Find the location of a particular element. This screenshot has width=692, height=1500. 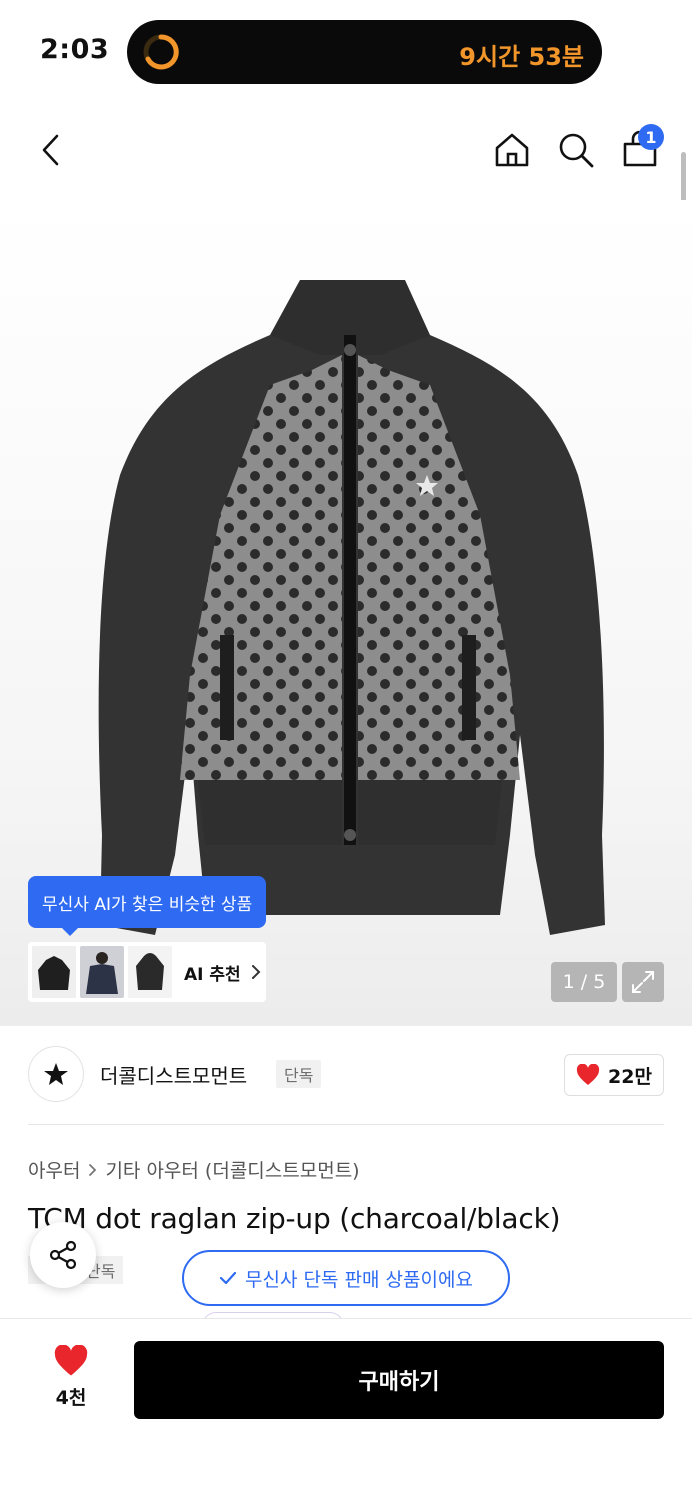

ai-recommend-link: AI 추천 is located at coordinates (222, 972).